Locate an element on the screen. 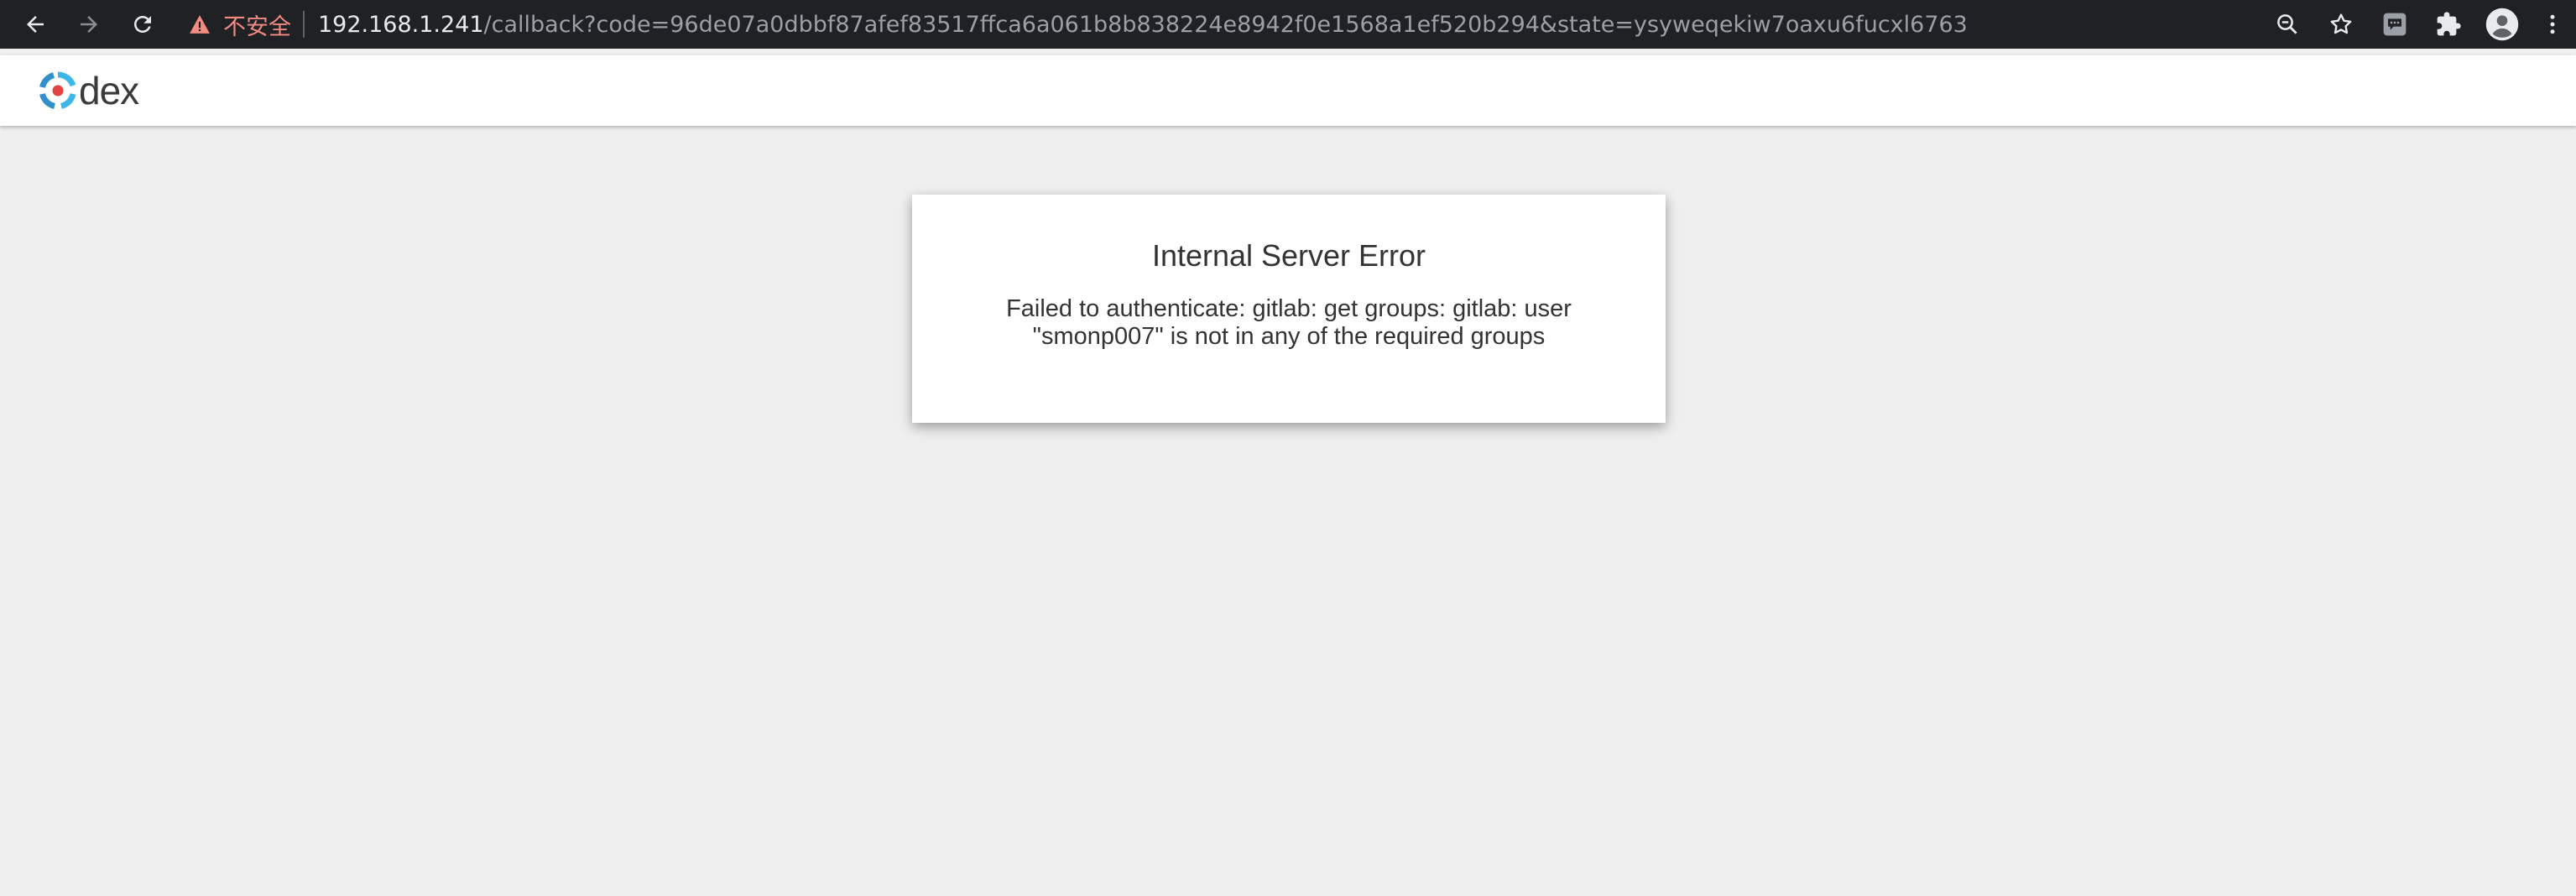 The image size is (2576, 896). toolbar-actions is located at coordinates (2418, 25).